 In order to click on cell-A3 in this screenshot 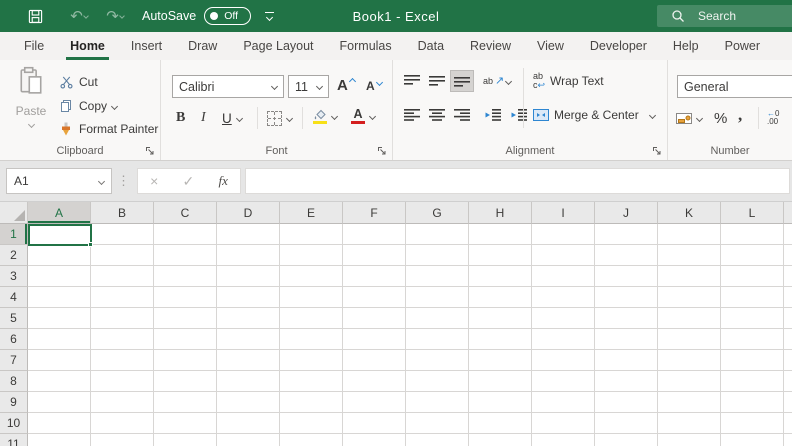, I will do `click(59, 276)`.